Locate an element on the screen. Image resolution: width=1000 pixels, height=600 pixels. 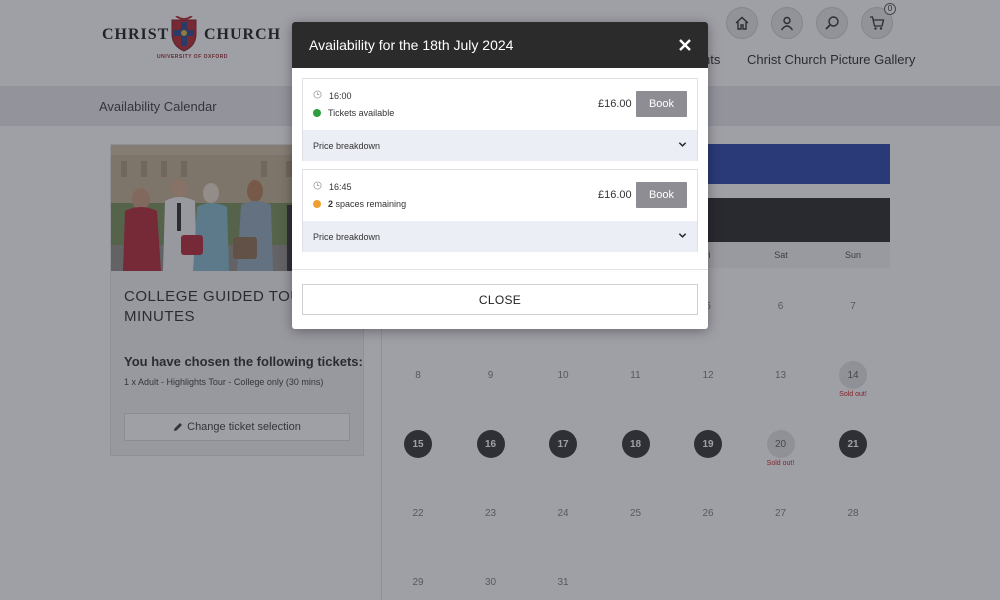
close-icon is located at coordinates (685, 45).